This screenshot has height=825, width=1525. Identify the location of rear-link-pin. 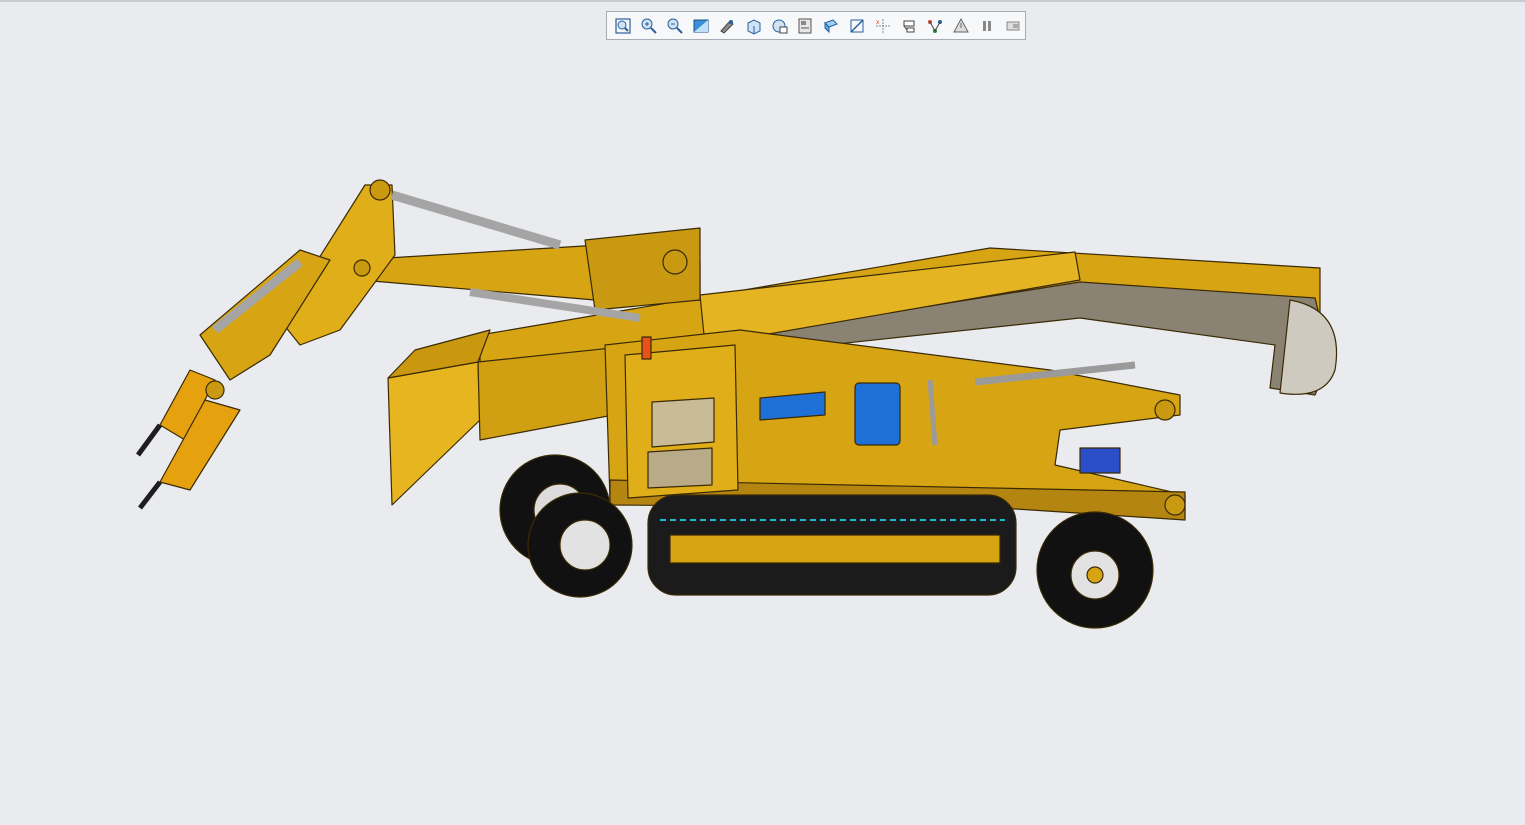
(1165, 410).